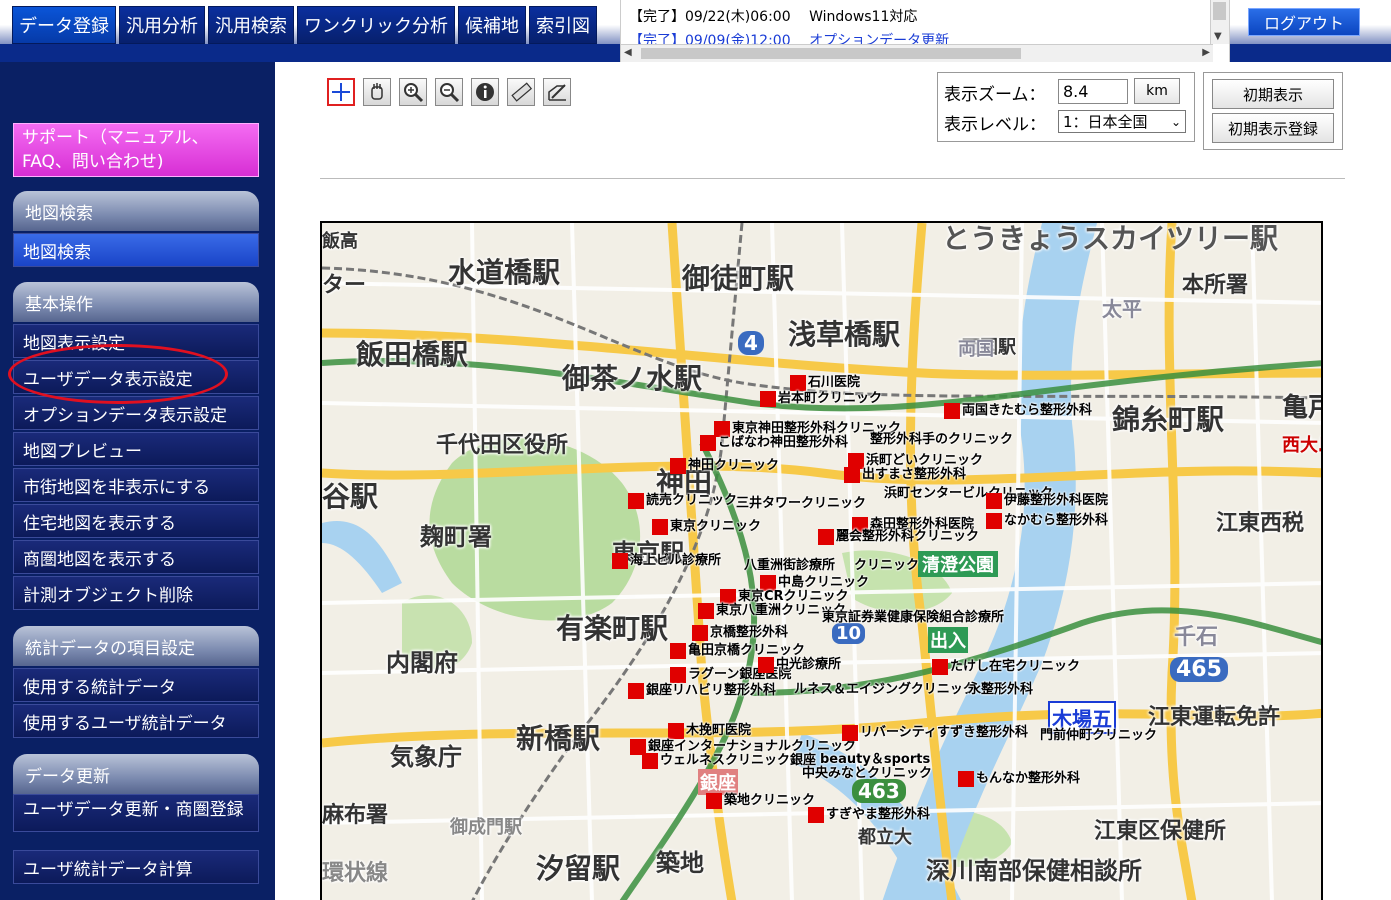 Image resolution: width=1391 pixels, height=900 pixels. I want to click on poi-marker: たけし在宅クリニック, so click(1006, 667).